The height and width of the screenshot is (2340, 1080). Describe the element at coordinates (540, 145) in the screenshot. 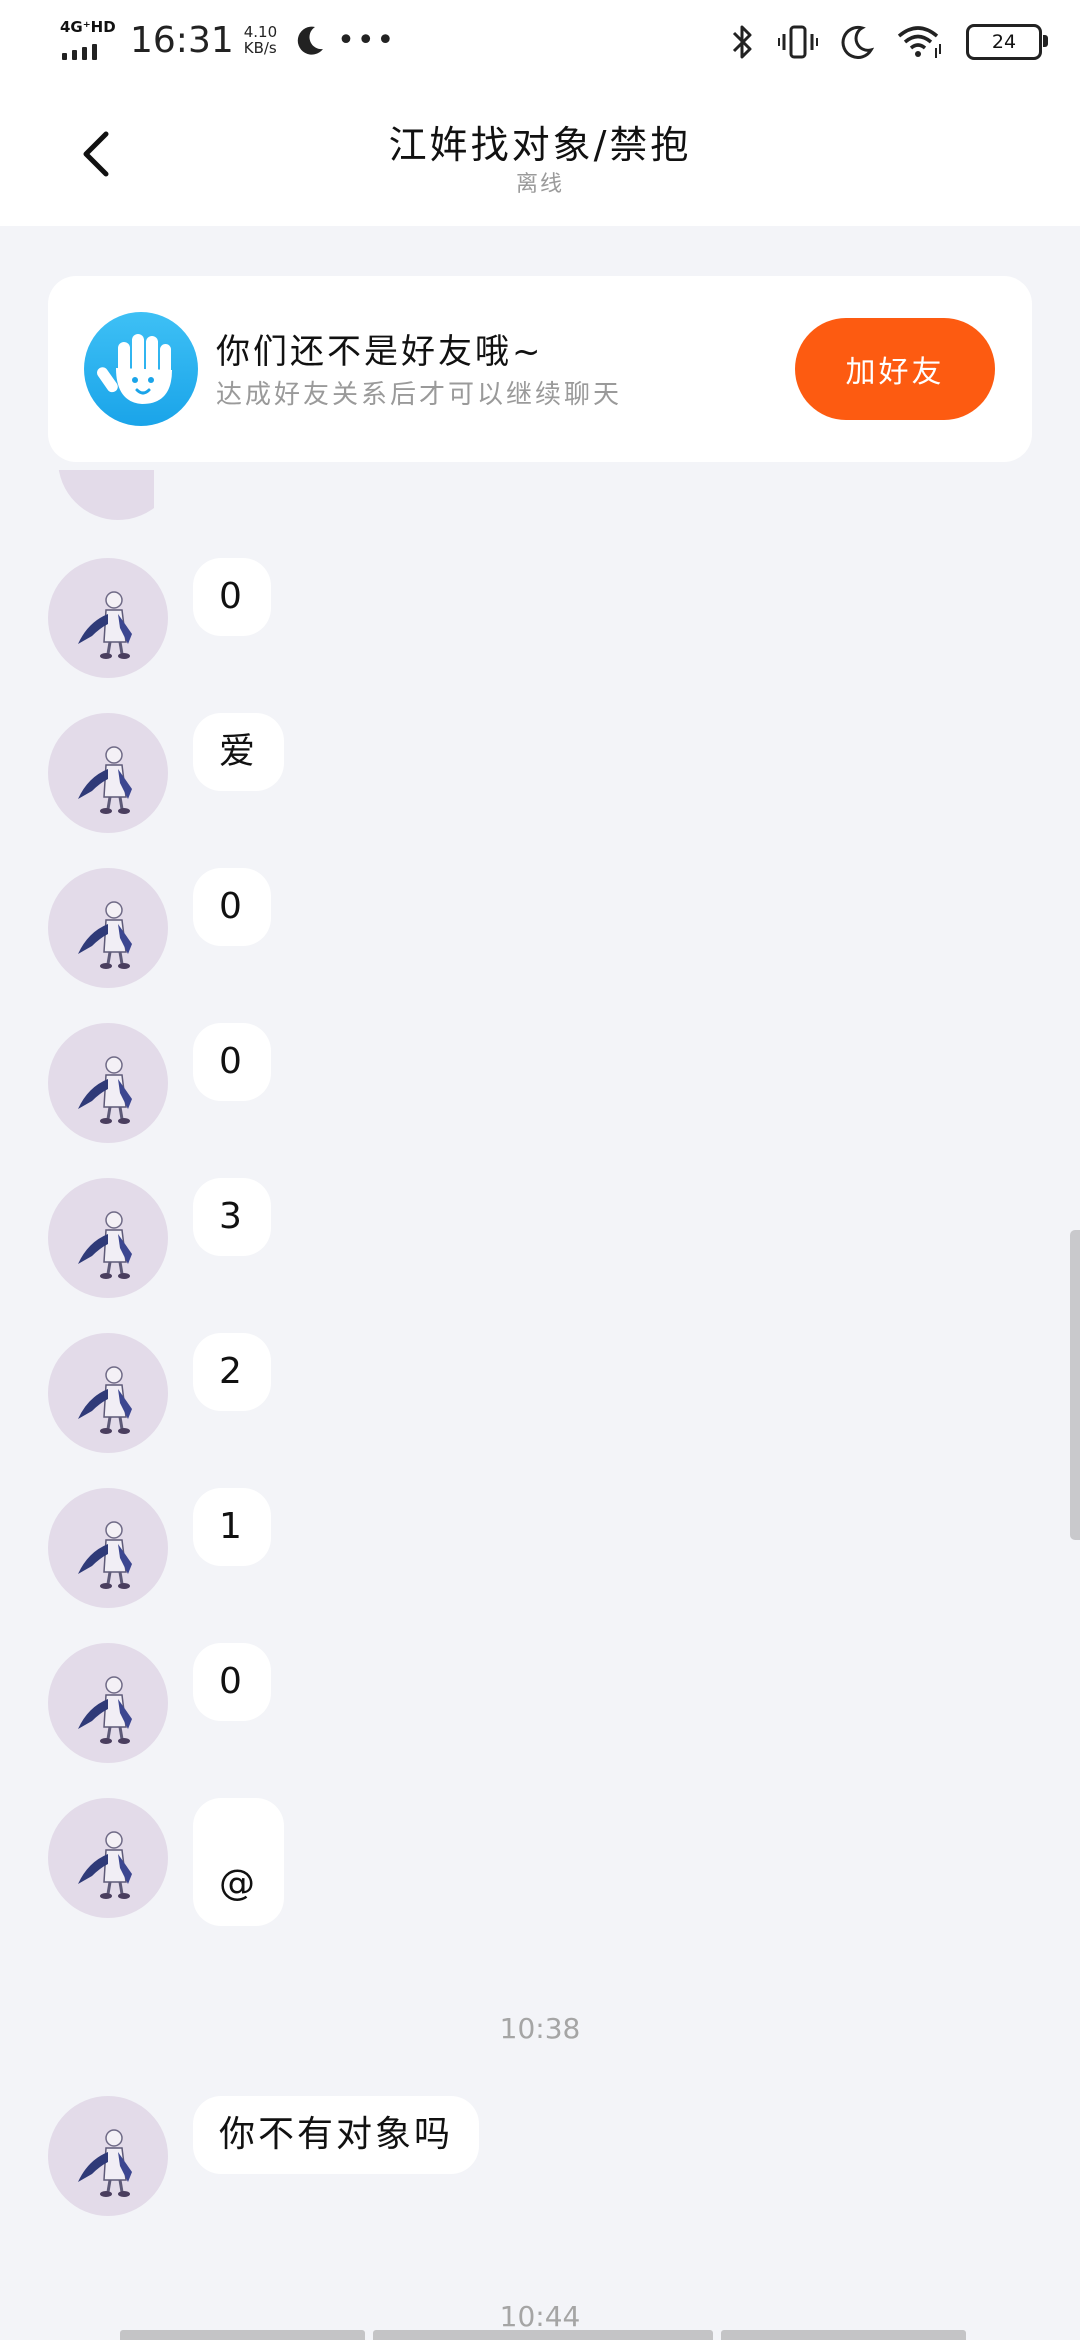

I see `contact-name: 江姩找对象/禁抱` at that location.